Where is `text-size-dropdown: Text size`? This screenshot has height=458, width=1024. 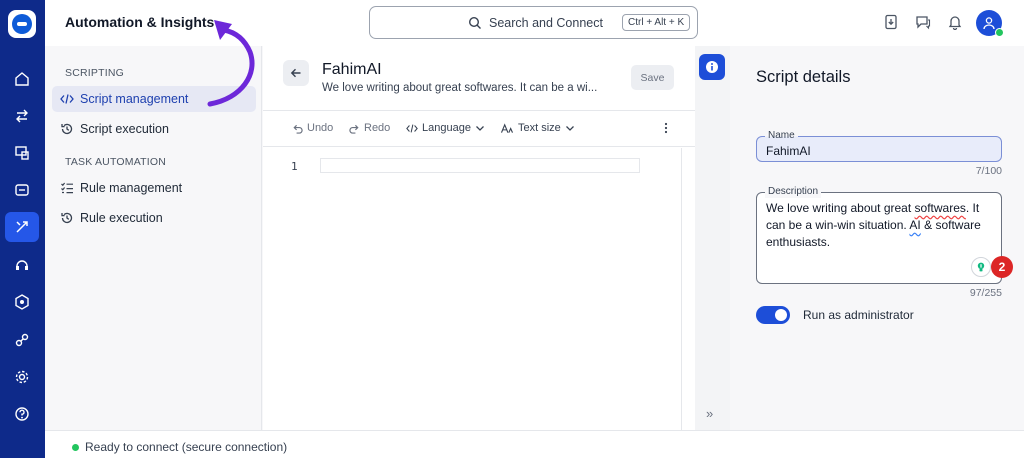 text-size-dropdown: Text size is located at coordinates (539, 128).